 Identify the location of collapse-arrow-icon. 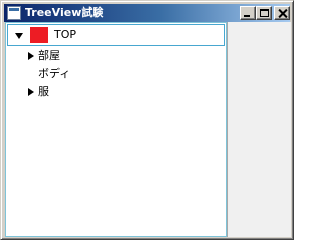
(19, 36).